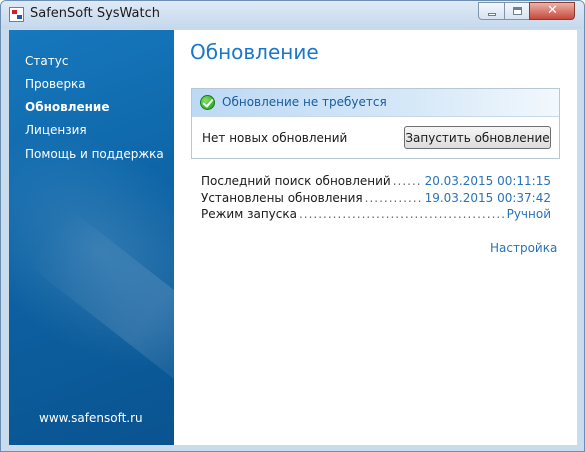 The height and width of the screenshot is (452, 585). I want to click on maximize-button, so click(517, 11).